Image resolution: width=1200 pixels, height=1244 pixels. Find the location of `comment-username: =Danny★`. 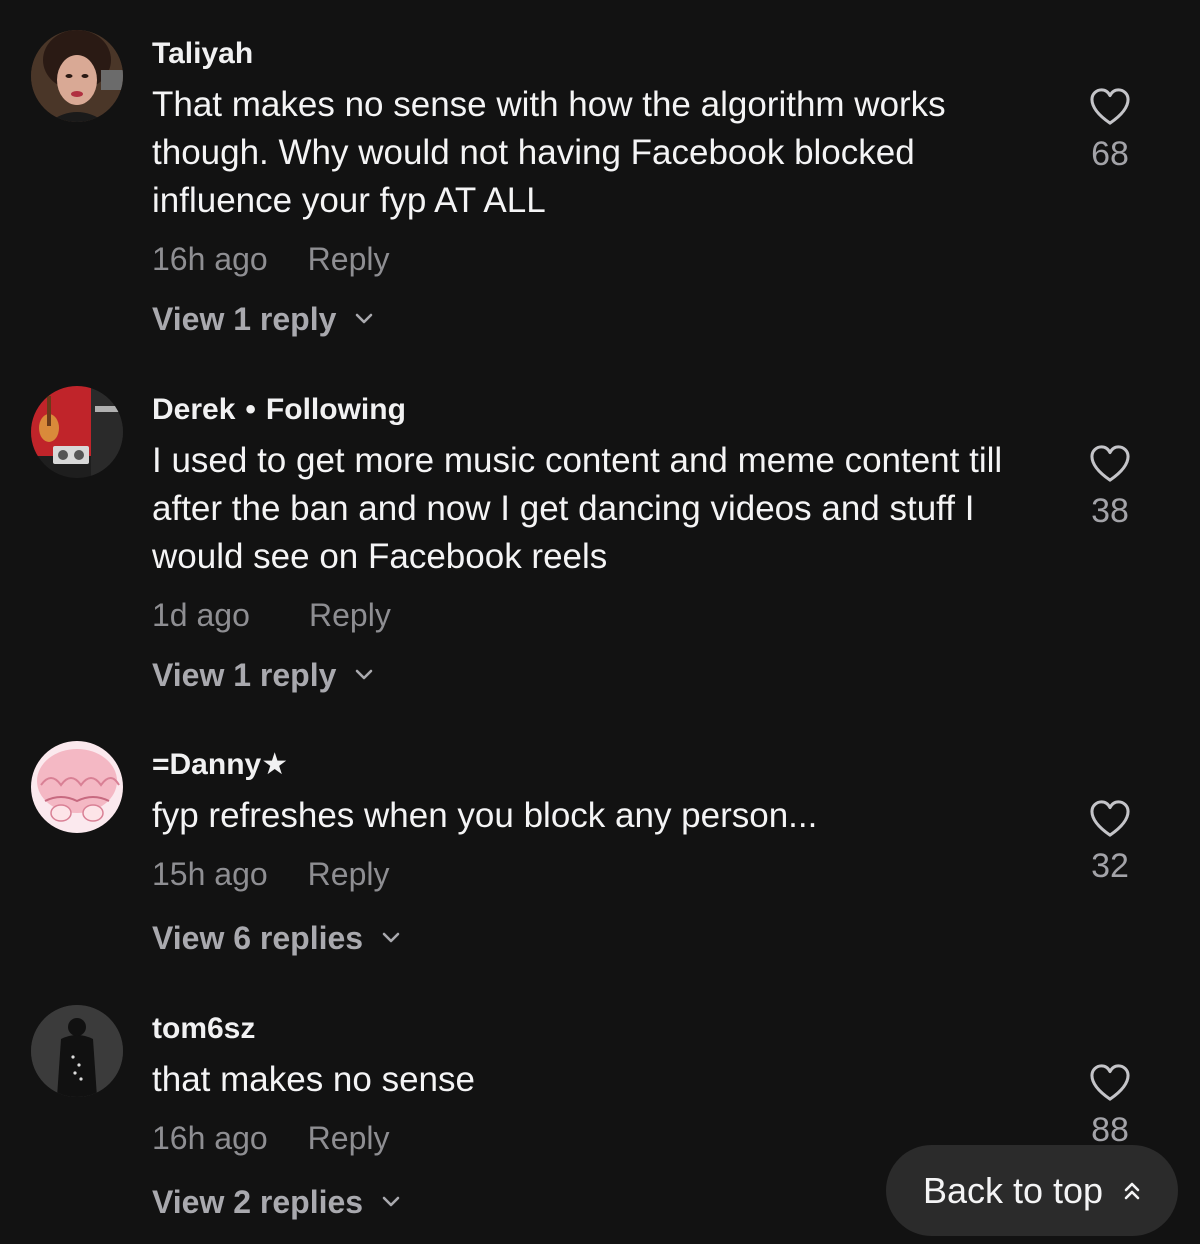

comment-username: =Danny★ is located at coordinates (602, 765).